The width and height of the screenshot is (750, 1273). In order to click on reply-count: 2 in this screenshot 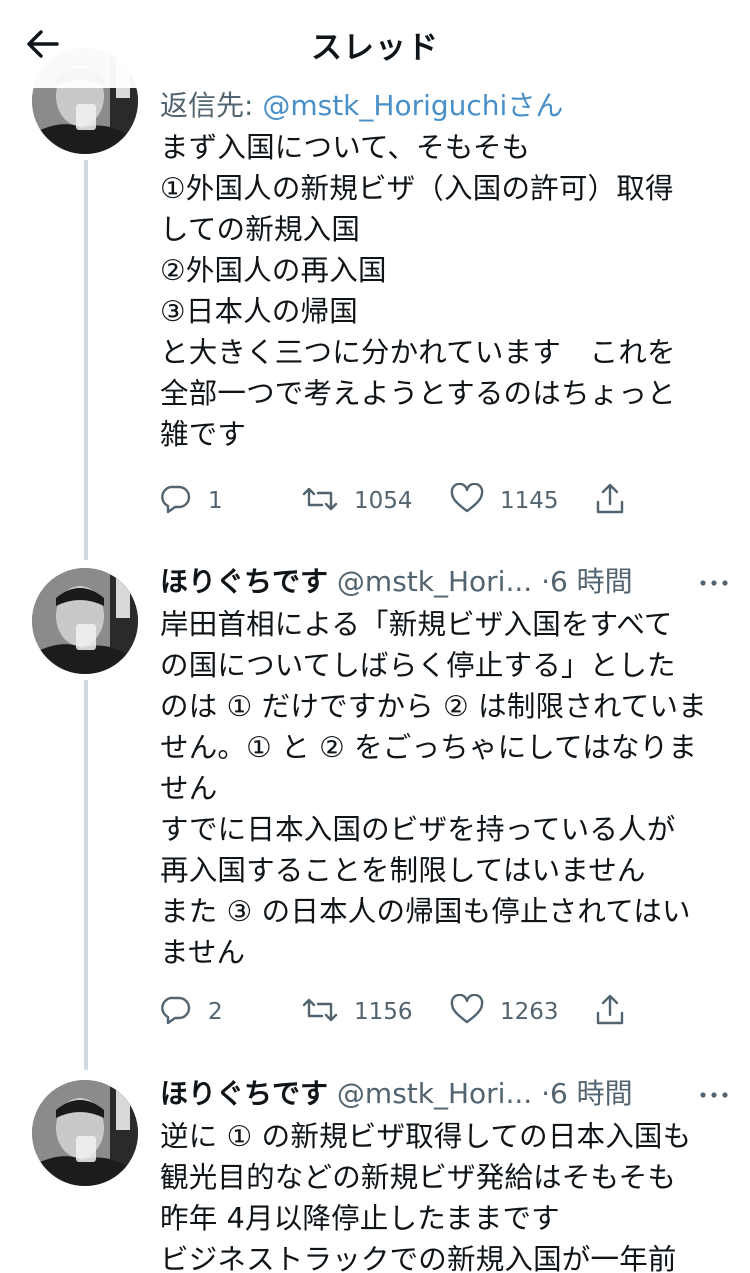, I will do `click(215, 1012)`.